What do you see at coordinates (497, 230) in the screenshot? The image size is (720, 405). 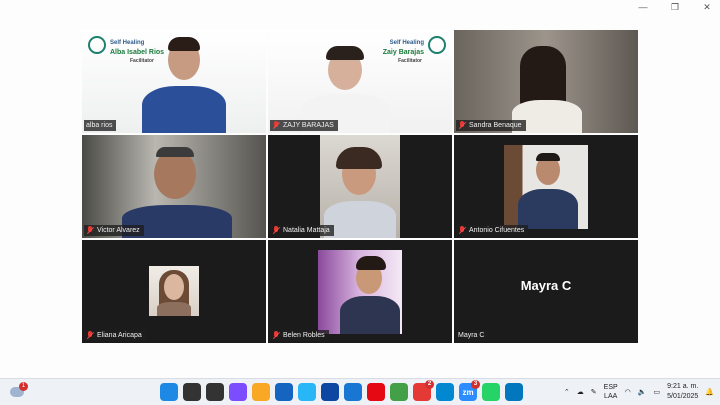 I see `participant-name: Antonio Cifuentes` at bounding box center [497, 230].